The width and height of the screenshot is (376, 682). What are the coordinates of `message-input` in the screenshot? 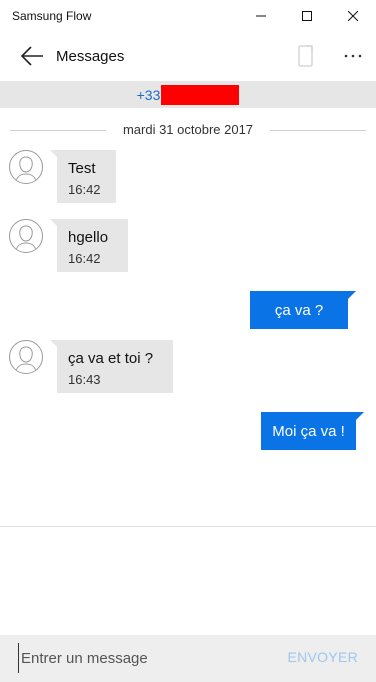 It's located at (144, 658).